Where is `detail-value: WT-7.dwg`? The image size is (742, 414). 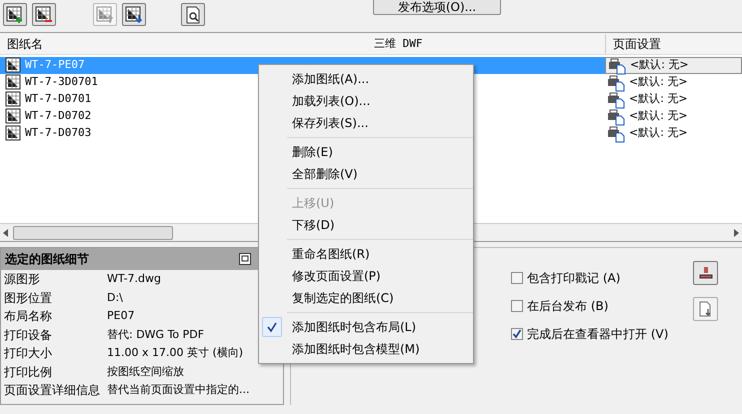 detail-value: WT-7.dwg is located at coordinates (134, 279).